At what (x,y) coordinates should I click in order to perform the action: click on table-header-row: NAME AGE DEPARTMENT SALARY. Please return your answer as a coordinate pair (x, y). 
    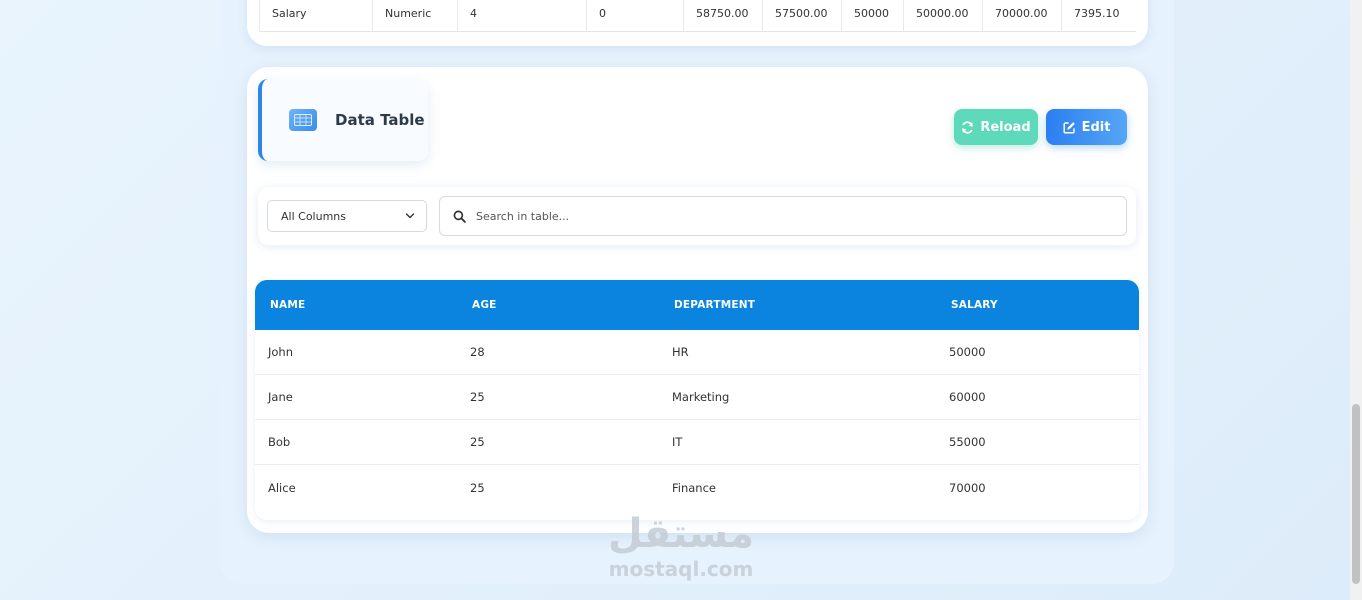
    Looking at the image, I should click on (697, 305).